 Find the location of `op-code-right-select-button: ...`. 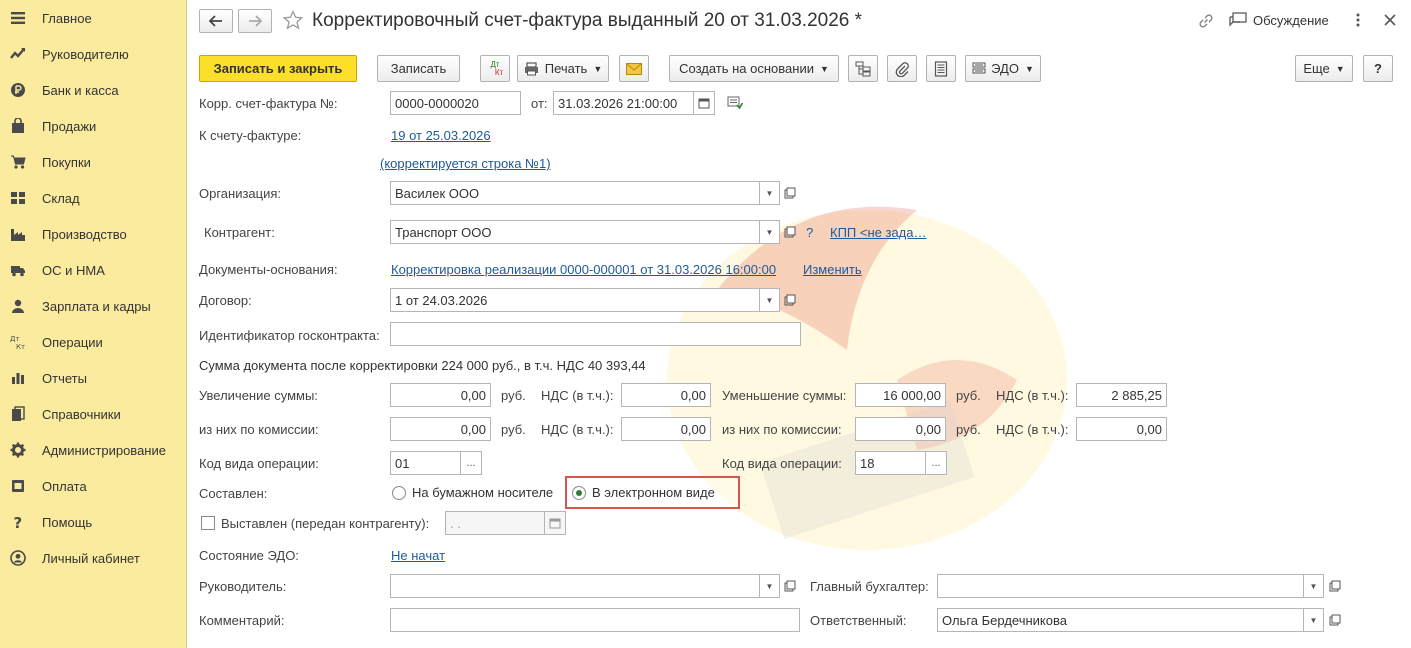

op-code-right-select-button: ... is located at coordinates (936, 463).